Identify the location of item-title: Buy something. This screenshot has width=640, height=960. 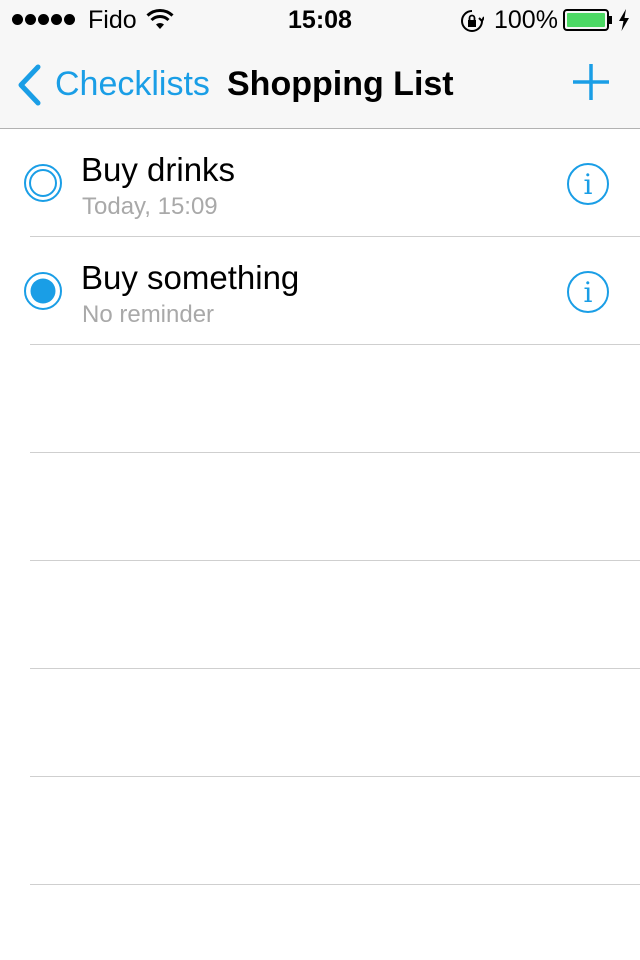
(190, 277).